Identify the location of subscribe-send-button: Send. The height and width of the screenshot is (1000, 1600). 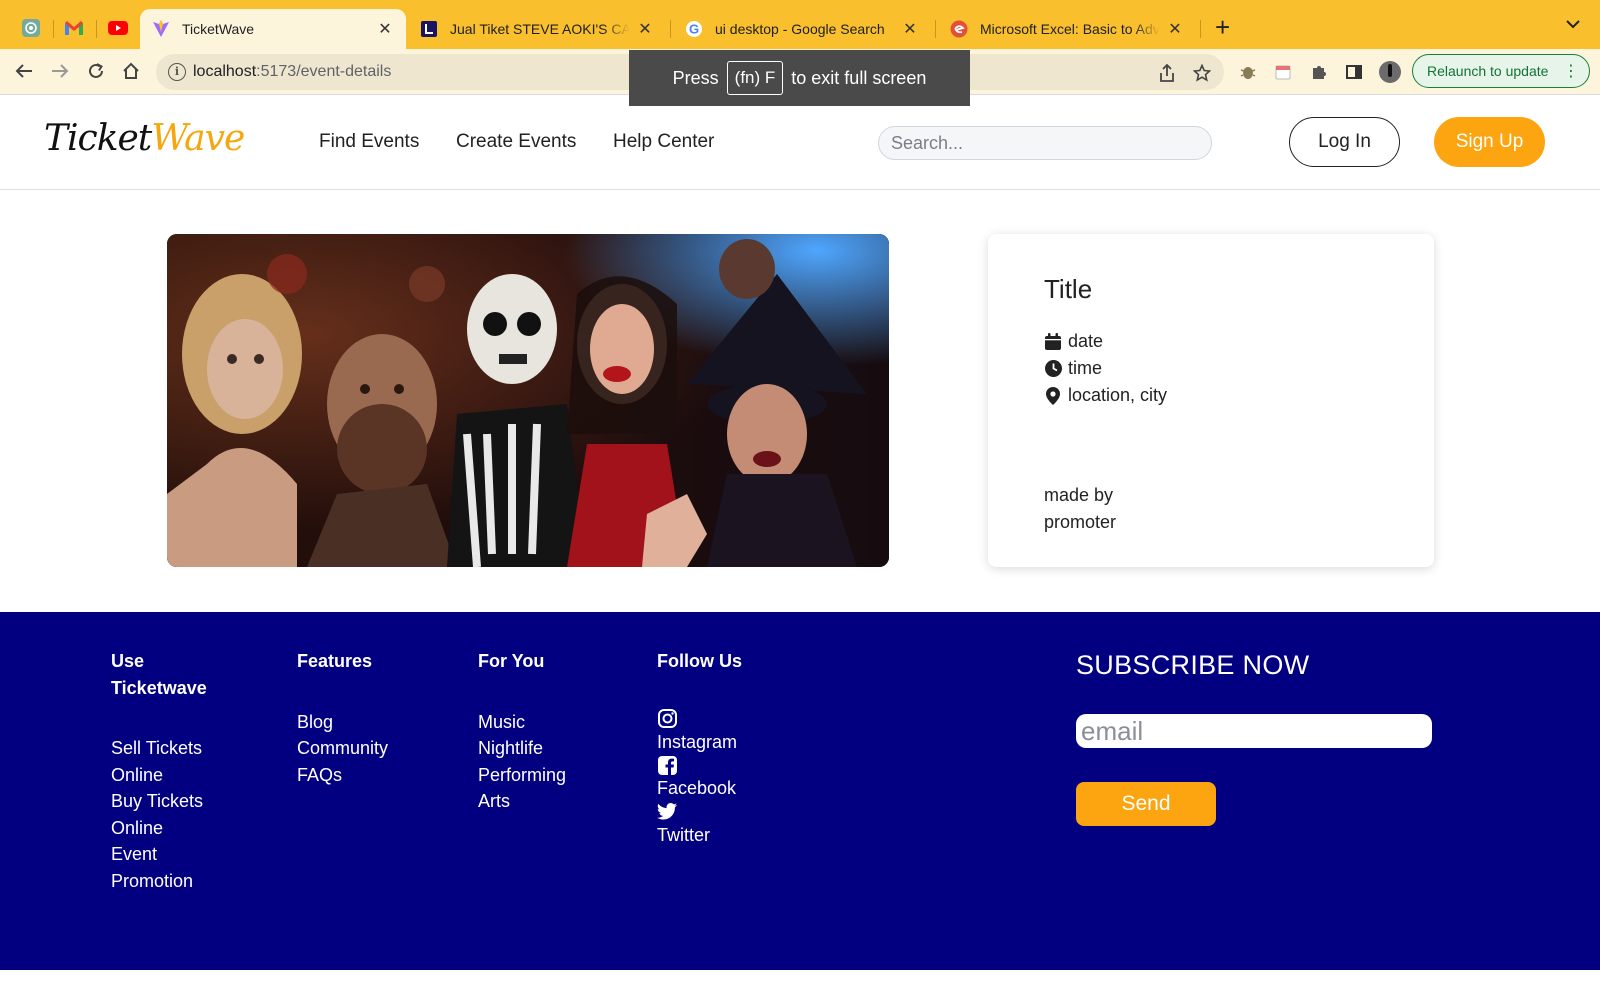
(1146, 804).